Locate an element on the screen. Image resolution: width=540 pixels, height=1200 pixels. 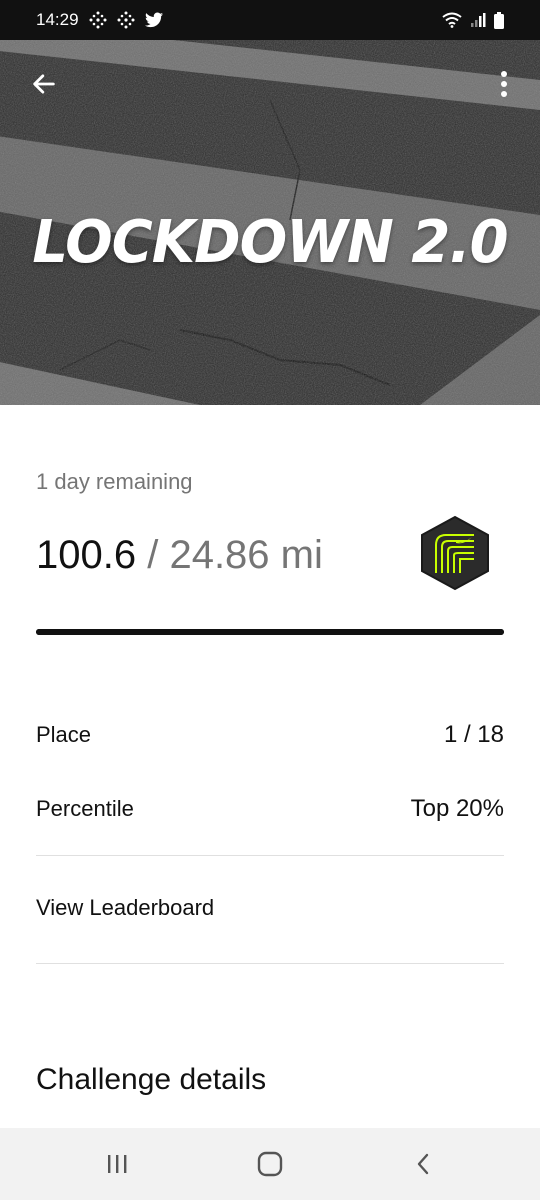
stat-value-place: 1 / 18 is located at coordinates (473, 734).